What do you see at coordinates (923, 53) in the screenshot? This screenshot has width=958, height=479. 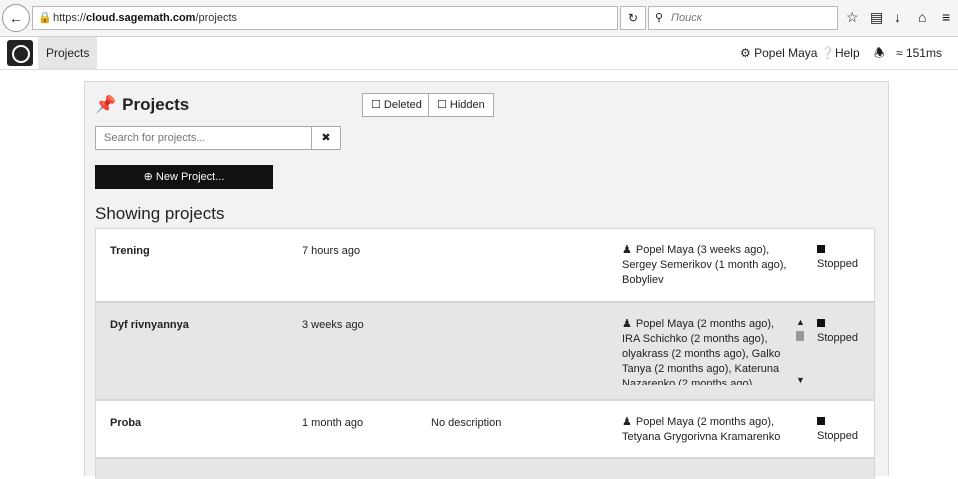 I see `ping-value: 151ms` at bounding box center [923, 53].